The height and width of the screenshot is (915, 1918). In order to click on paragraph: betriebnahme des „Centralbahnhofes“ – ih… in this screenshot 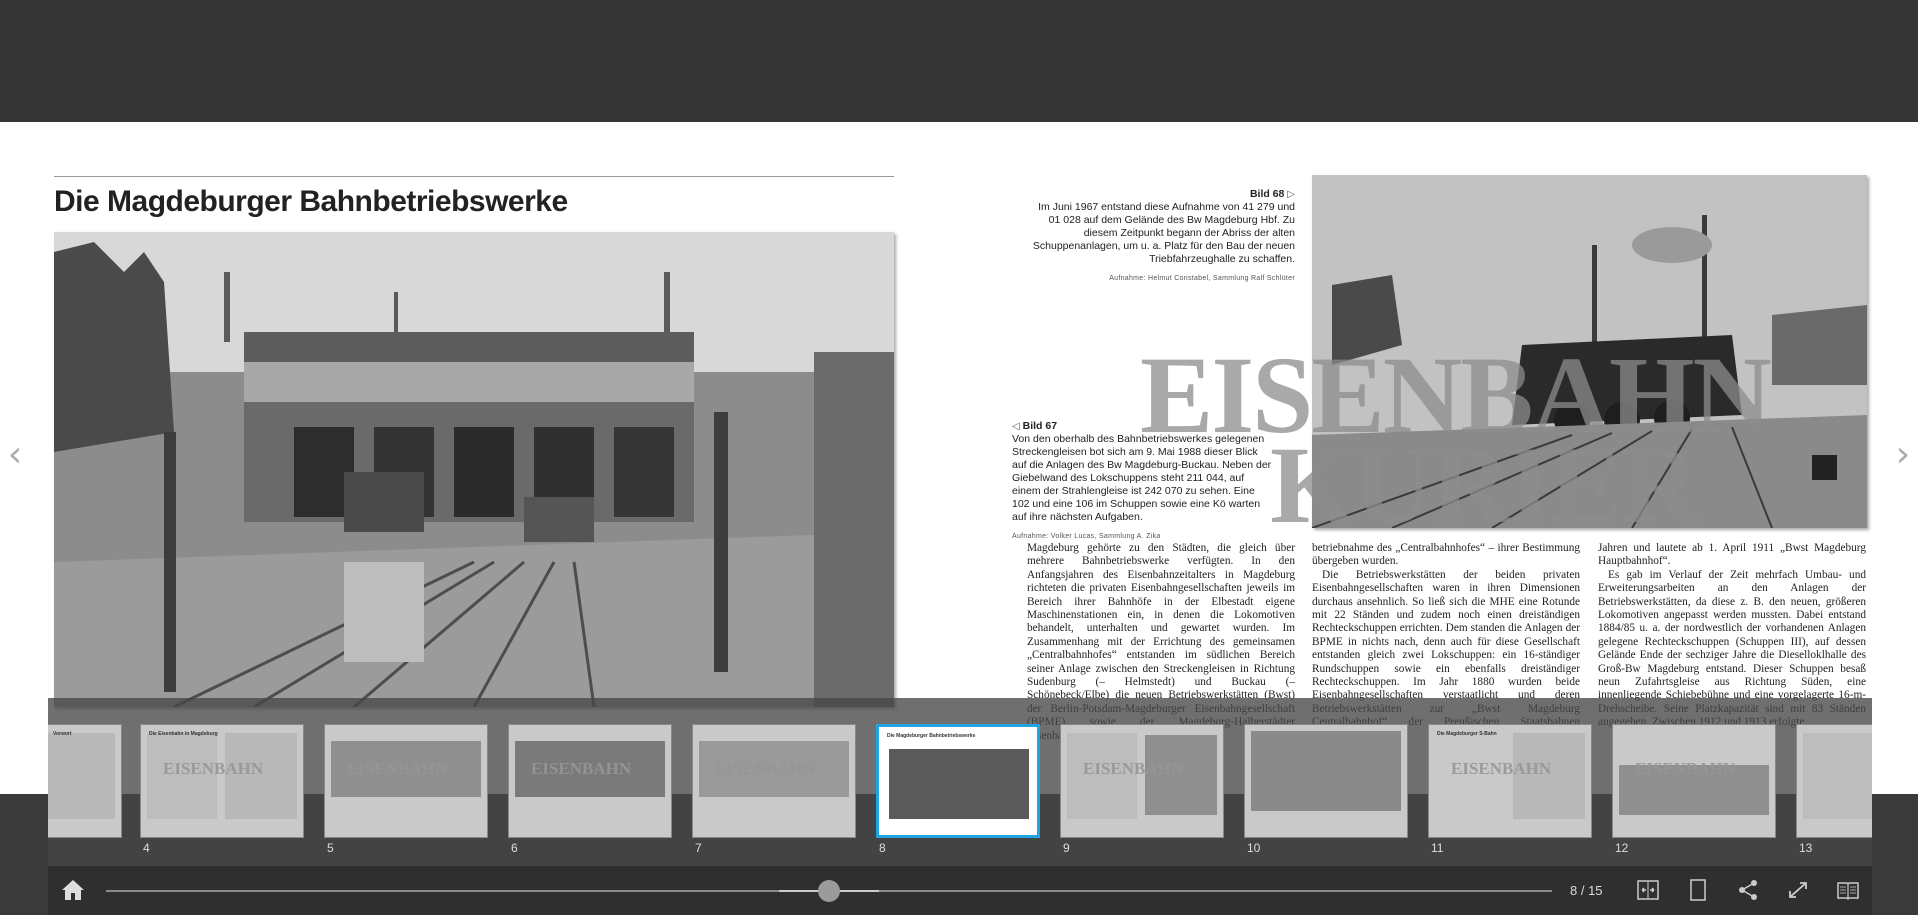, I will do `click(1446, 555)`.